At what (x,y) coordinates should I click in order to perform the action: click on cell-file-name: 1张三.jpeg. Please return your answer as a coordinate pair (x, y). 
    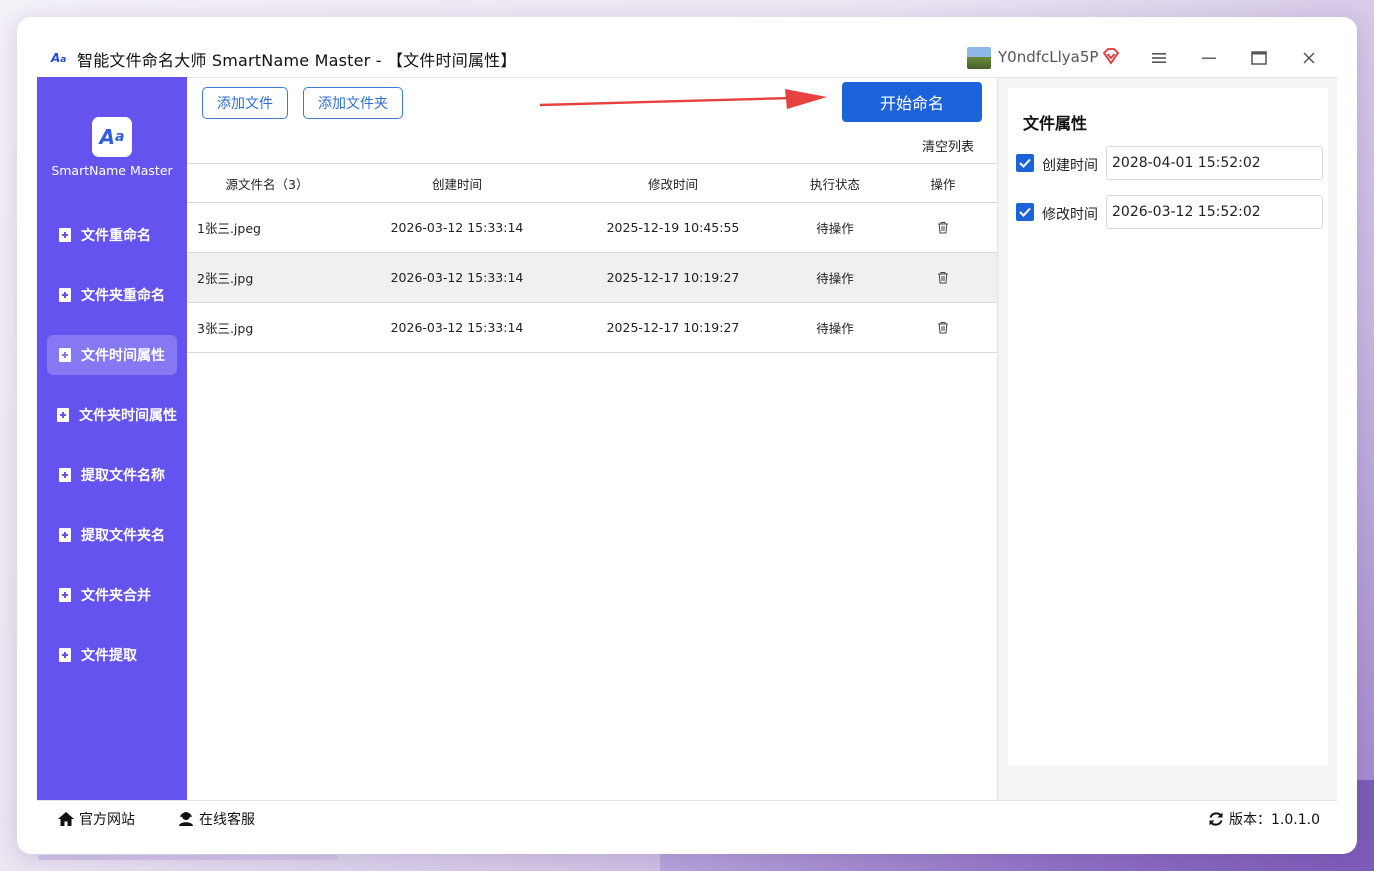
    Looking at the image, I should click on (229, 228).